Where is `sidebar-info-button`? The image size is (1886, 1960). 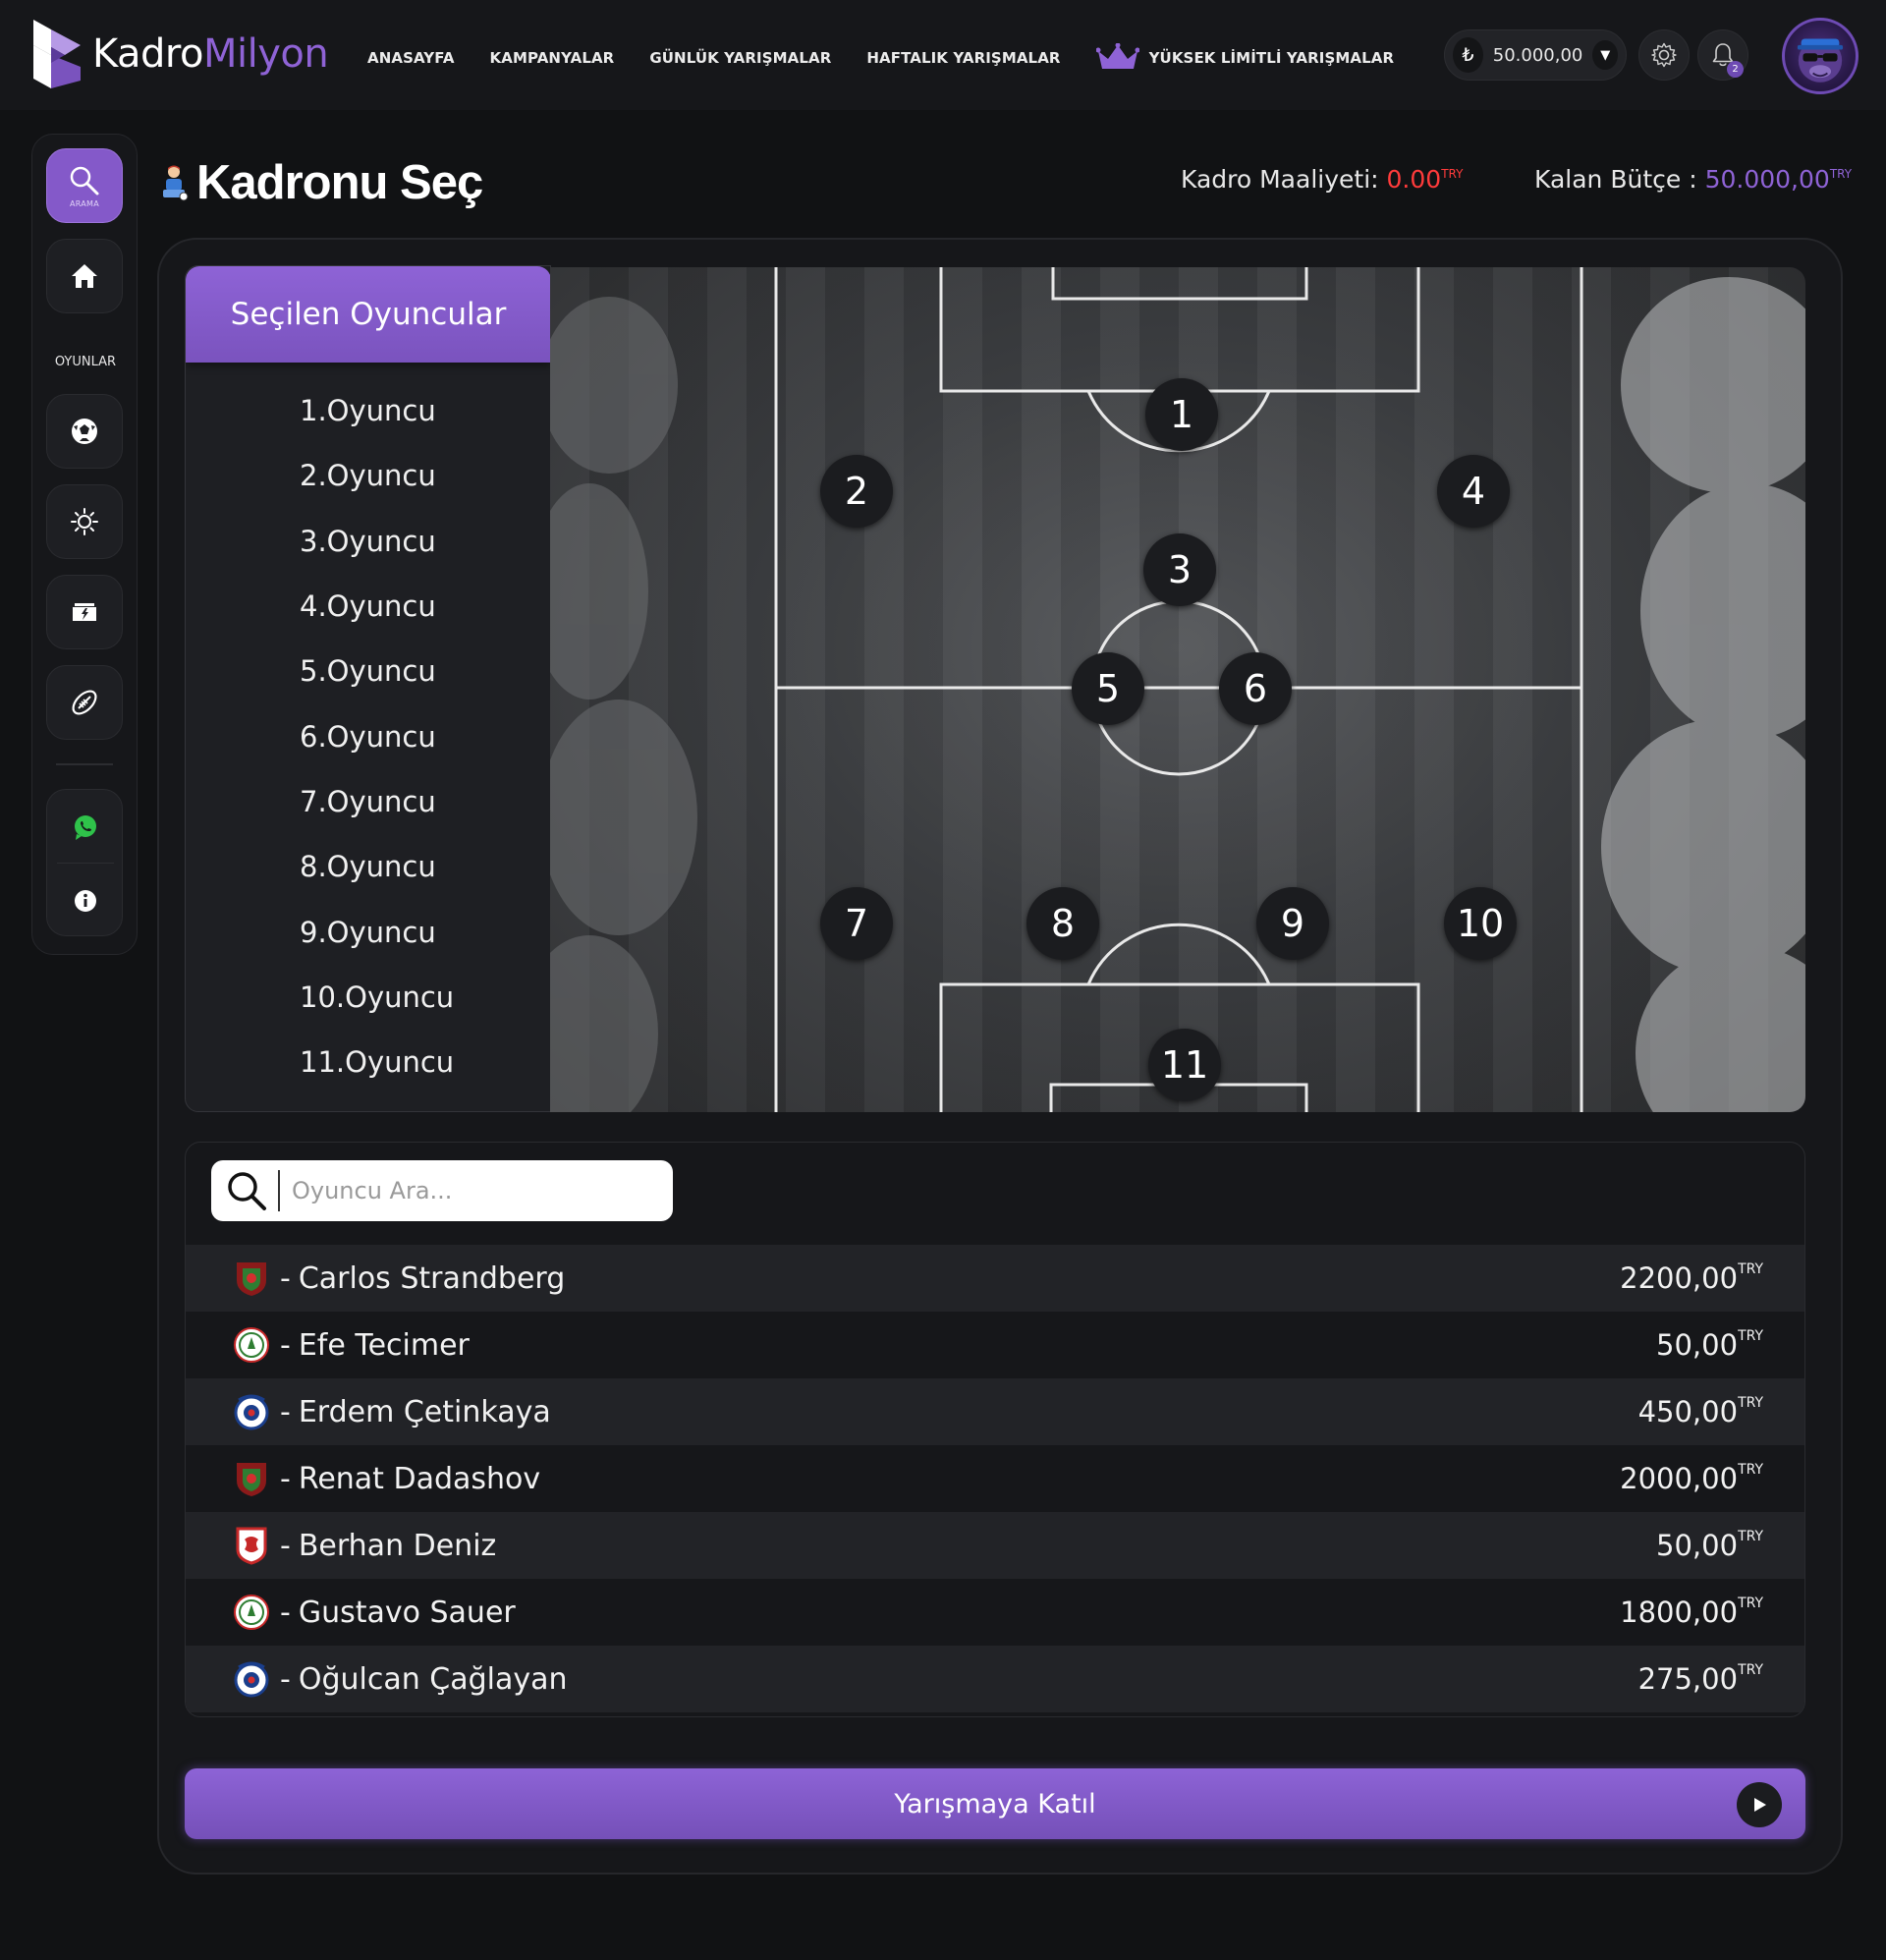 sidebar-info-button is located at coordinates (85, 900).